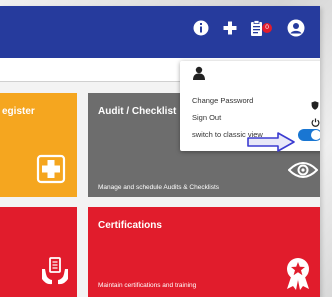 The image size is (332, 297). I want to click on sign-out-item: Sign Out, so click(206, 117).